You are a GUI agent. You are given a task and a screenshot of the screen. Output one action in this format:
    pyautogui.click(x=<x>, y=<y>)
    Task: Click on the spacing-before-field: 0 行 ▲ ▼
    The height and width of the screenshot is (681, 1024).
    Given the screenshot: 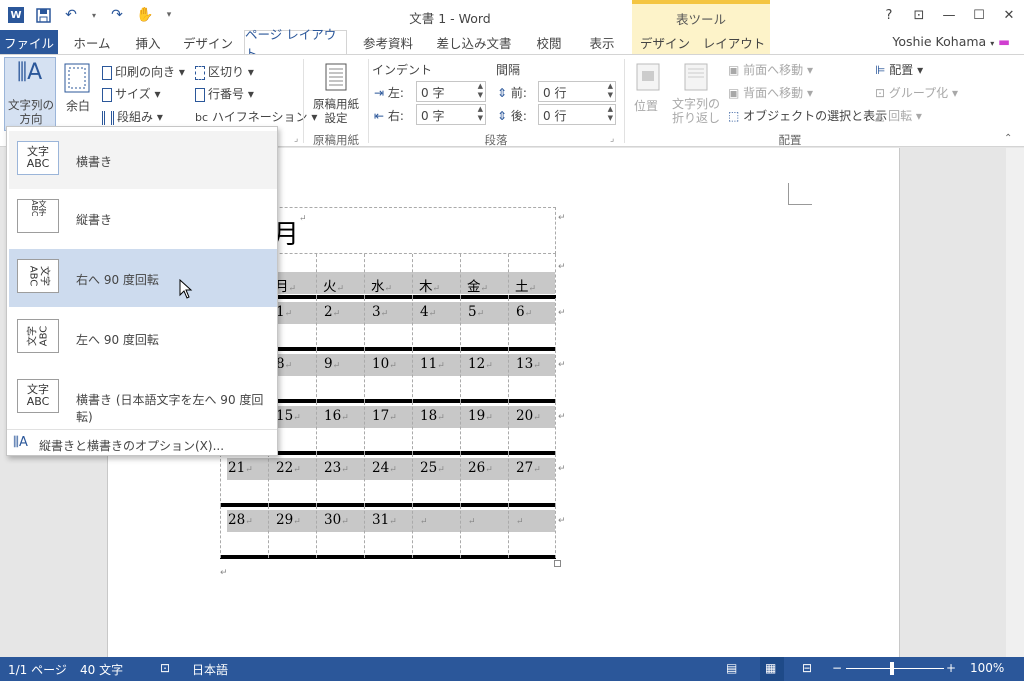 What is the action you would take?
    pyautogui.click(x=577, y=91)
    